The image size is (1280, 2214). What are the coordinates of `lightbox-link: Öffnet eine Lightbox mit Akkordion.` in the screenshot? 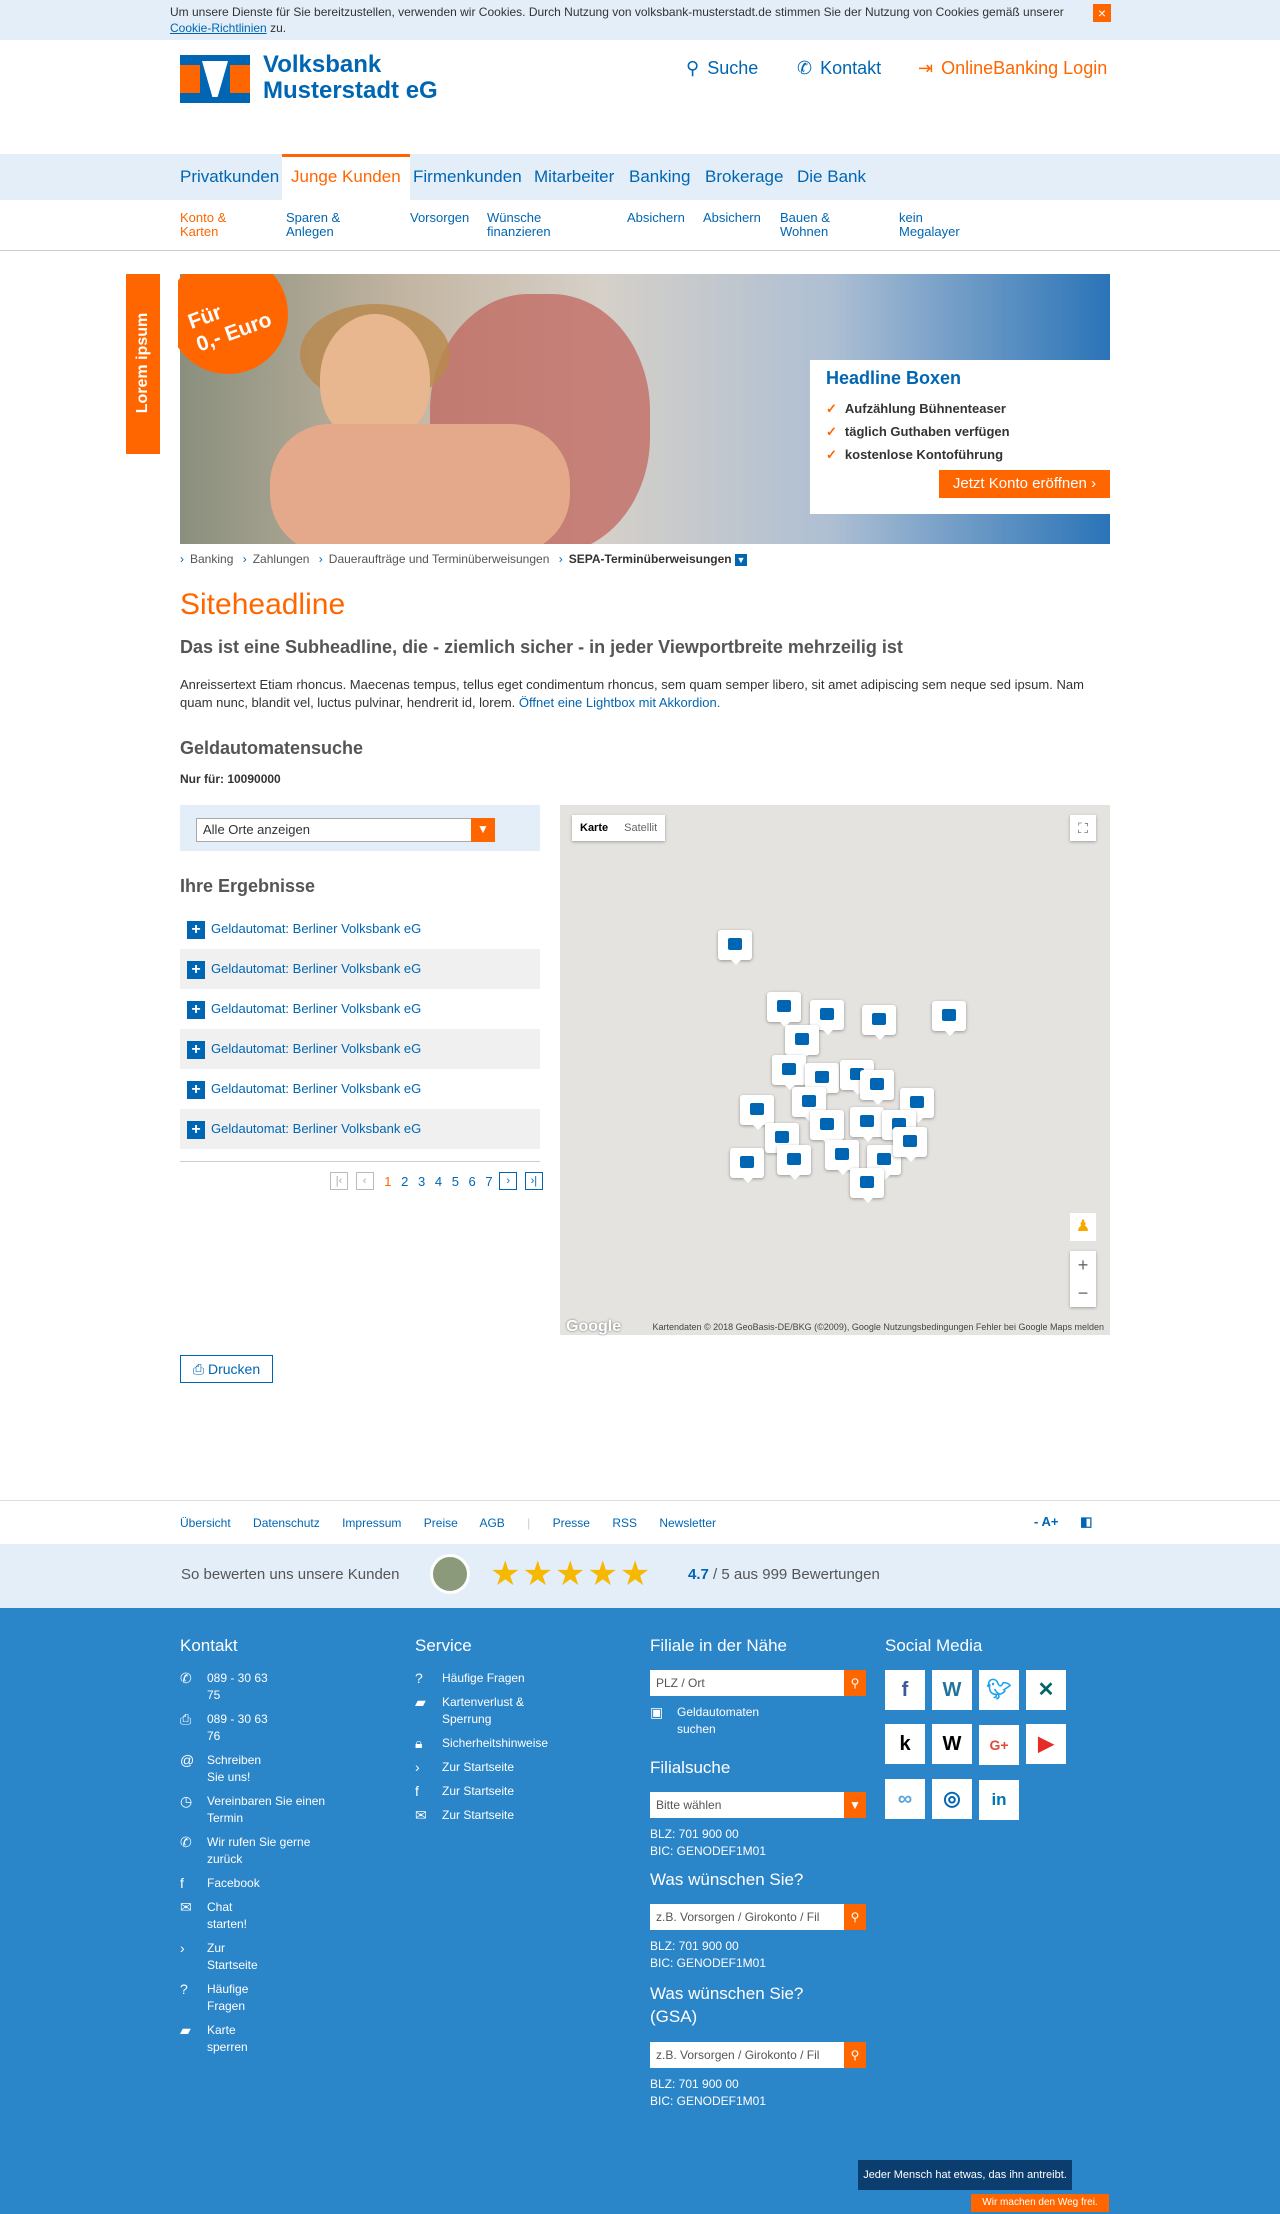 It's located at (619, 702).